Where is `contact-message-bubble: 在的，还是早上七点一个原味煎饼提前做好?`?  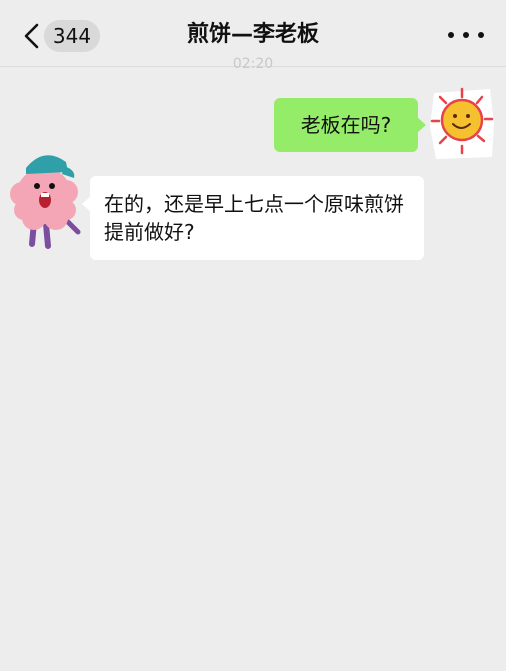 contact-message-bubble: 在的，还是早上七点一个原味煎饼提前做好? is located at coordinates (253, 218).